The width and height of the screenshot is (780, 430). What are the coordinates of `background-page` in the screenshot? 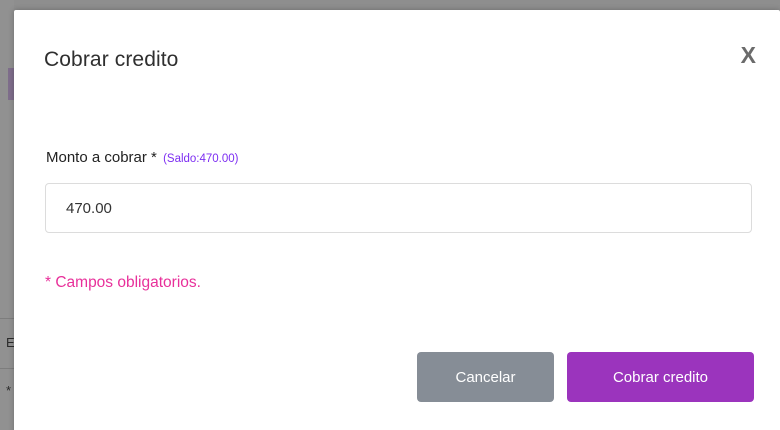 It's located at (7, 215).